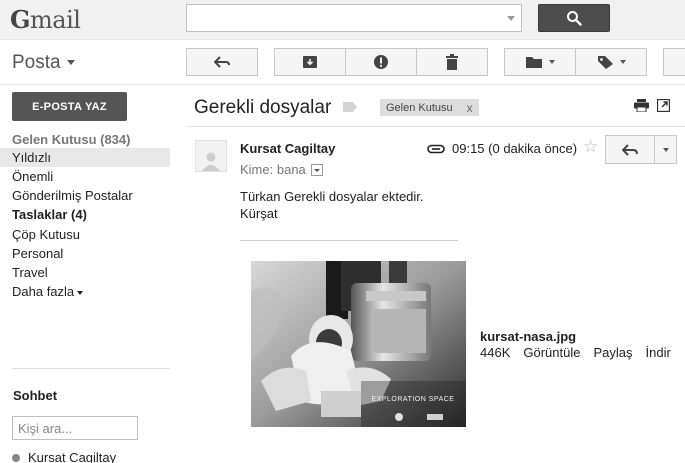  I want to click on reply-arrow-icon, so click(630, 149).